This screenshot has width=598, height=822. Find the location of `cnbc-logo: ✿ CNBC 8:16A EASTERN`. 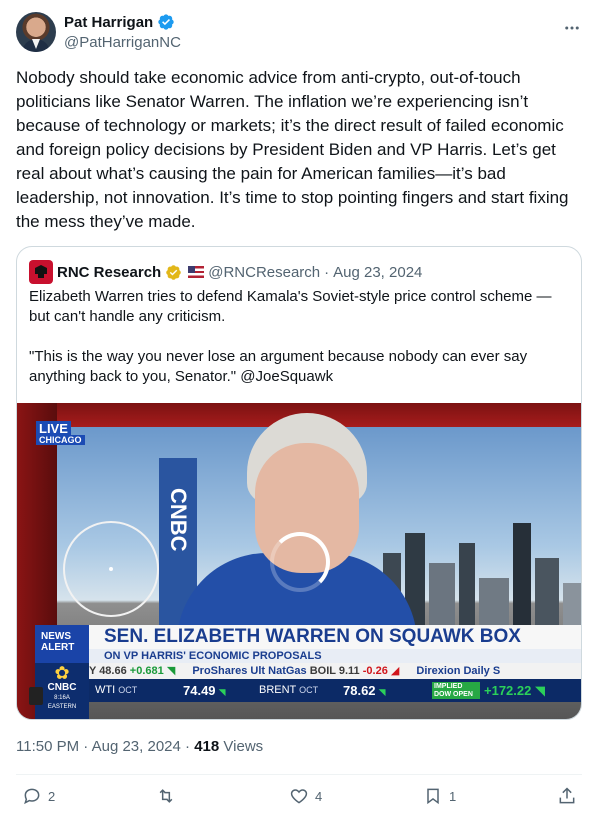

cnbc-logo: ✿ CNBC 8:16A EASTERN is located at coordinates (62, 691).